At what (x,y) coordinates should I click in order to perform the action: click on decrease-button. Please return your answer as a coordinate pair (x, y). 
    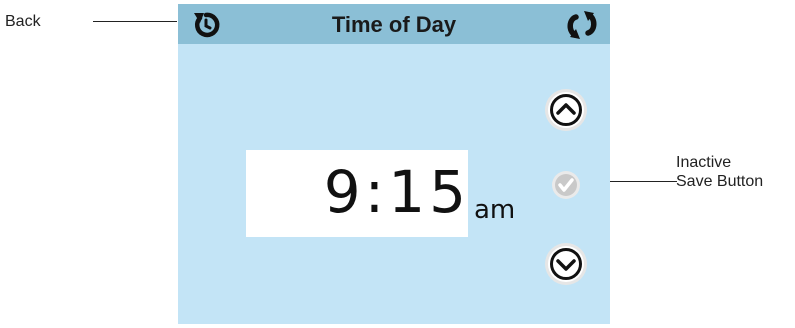
    Looking at the image, I should click on (566, 264).